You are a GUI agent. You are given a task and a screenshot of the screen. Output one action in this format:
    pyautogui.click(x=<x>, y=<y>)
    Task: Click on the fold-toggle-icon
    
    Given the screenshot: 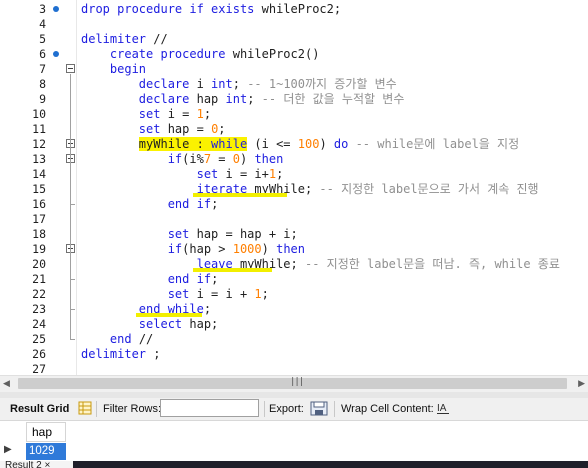 What is the action you would take?
    pyautogui.click(x=70, y=68)
    